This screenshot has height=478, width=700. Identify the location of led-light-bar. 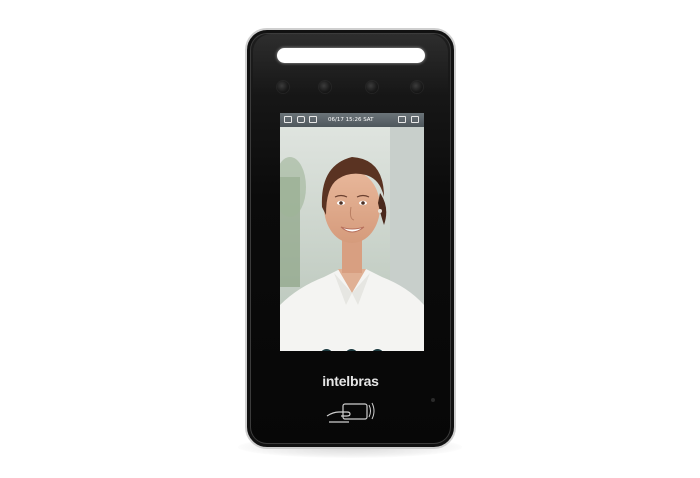
(351, 55).